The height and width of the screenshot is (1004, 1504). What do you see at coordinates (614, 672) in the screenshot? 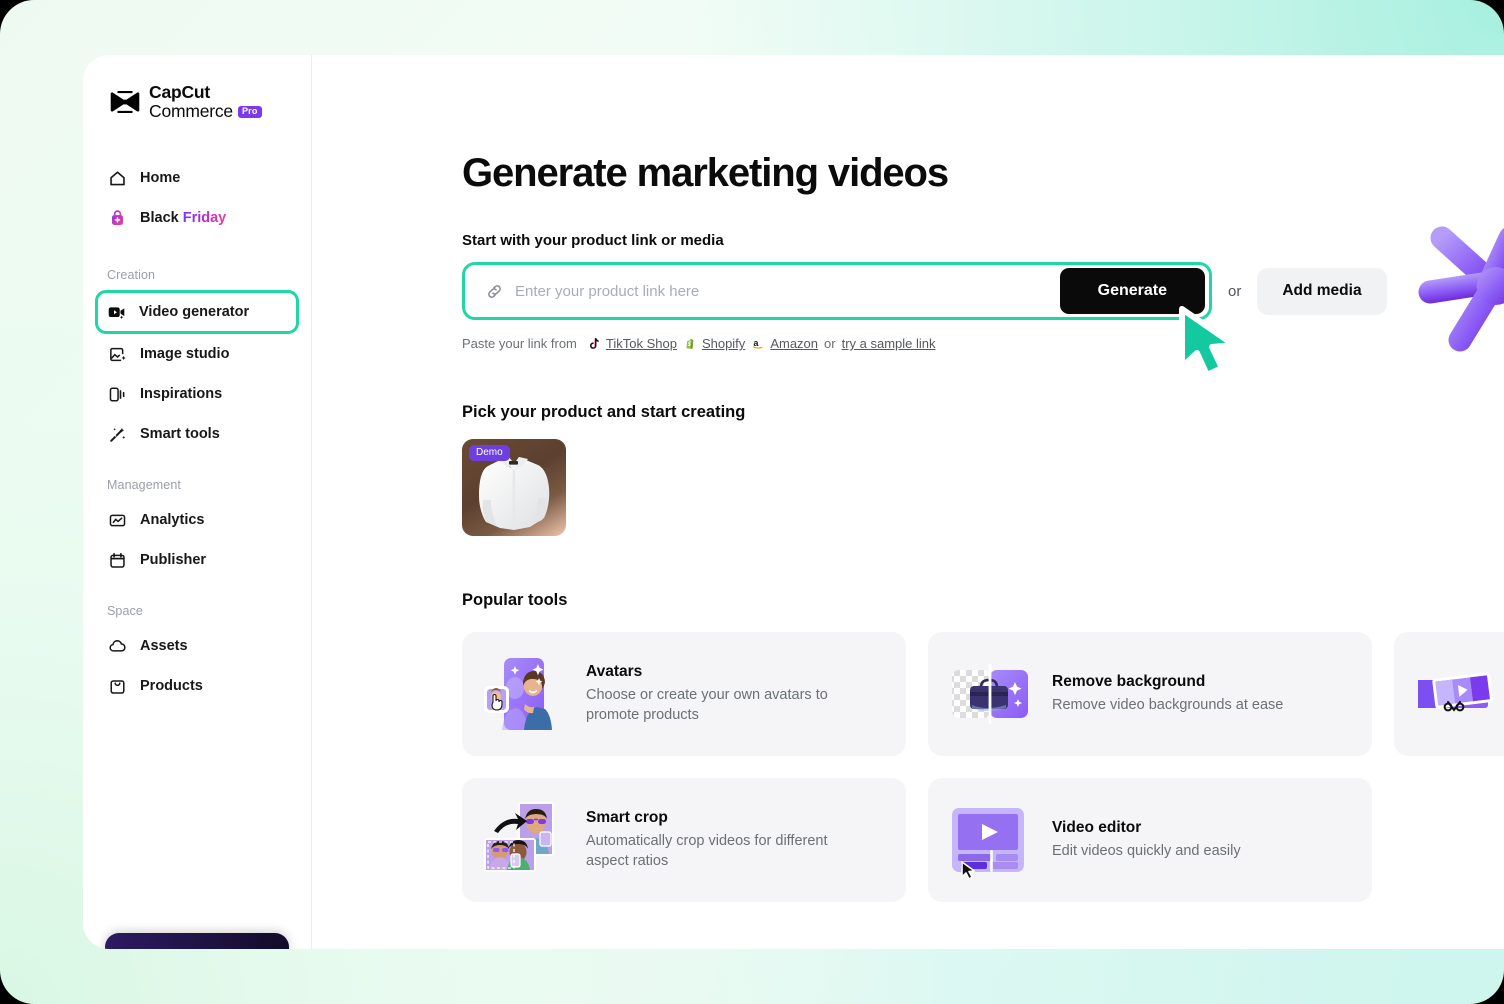
I see `tool-title: Avatars` at bounding box center [614, 672].